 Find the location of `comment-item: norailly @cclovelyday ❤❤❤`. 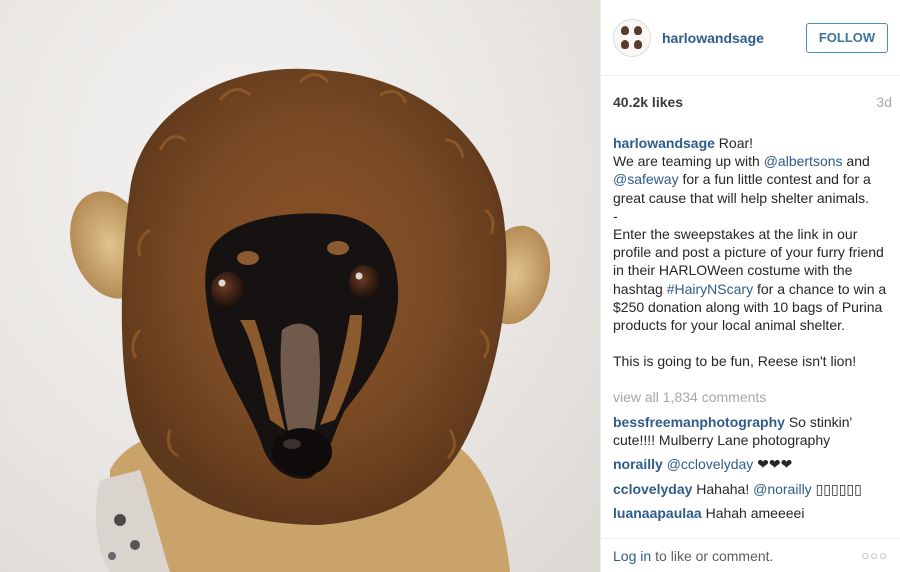

comment-item: norailly @cclovelyday ❤❤❤ is located at coordinates (748, 464).